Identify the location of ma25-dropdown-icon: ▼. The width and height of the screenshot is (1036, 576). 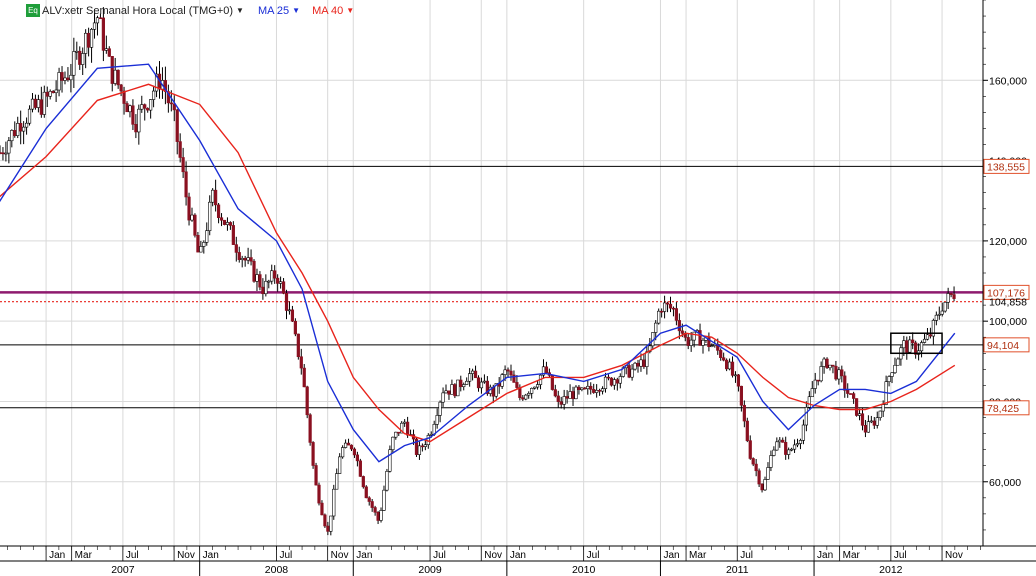
(296, 10).